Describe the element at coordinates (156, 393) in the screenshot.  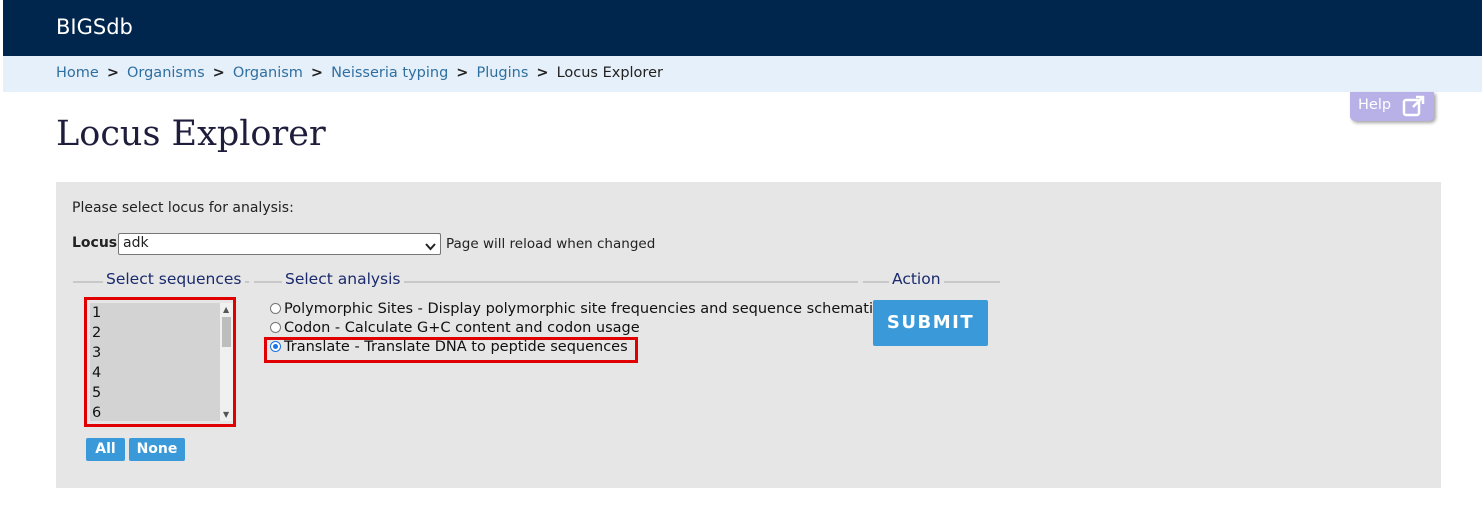
I see `sequence-option: 5` at that location.